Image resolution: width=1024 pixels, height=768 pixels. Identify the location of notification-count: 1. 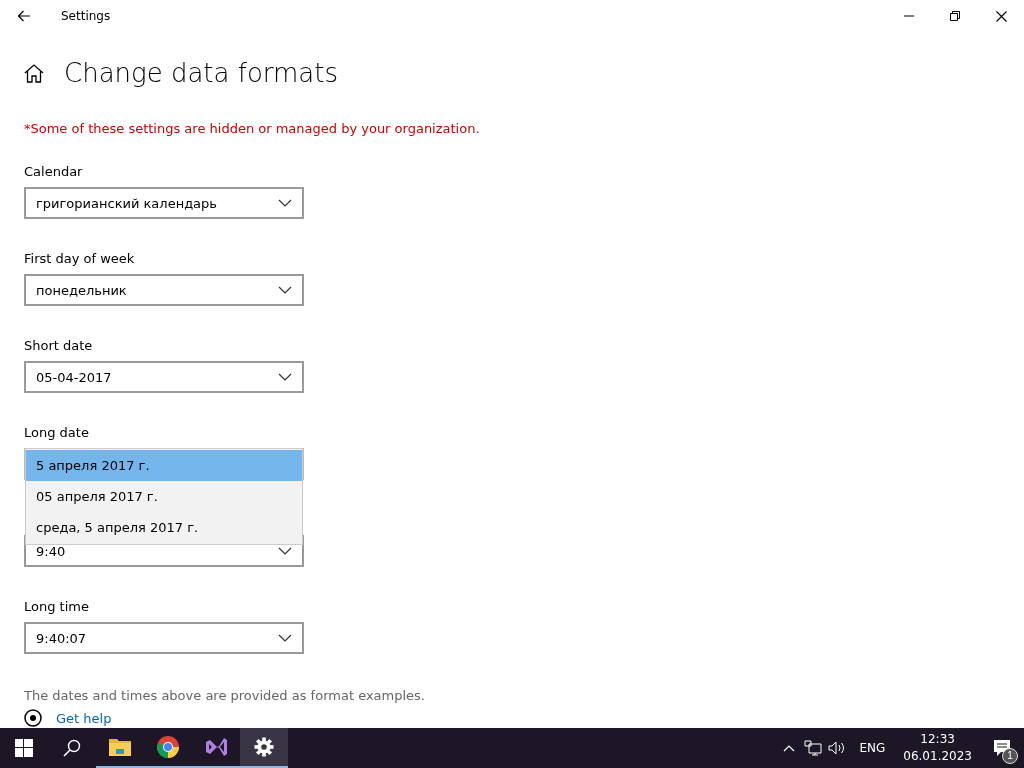
(1010, 756).